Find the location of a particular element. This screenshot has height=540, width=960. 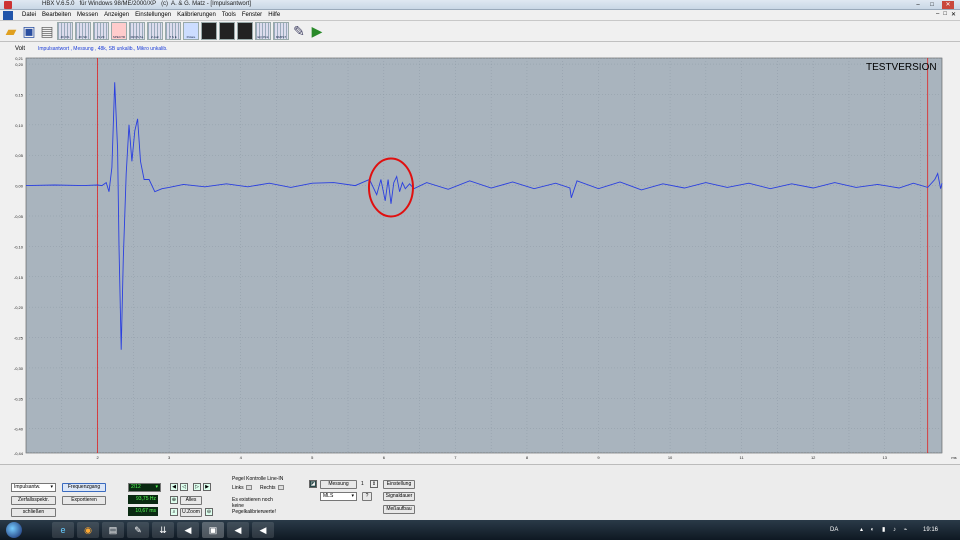

resolution-select: 2/12 is located at coordinates (144, 487).